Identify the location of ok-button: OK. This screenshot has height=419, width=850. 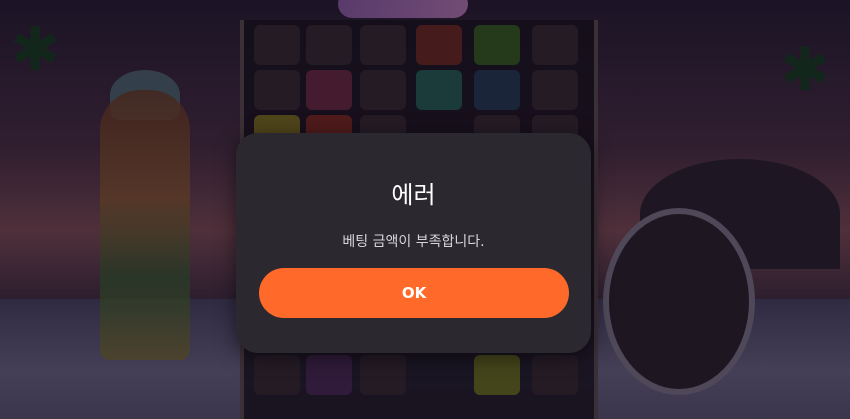
(414, 293).